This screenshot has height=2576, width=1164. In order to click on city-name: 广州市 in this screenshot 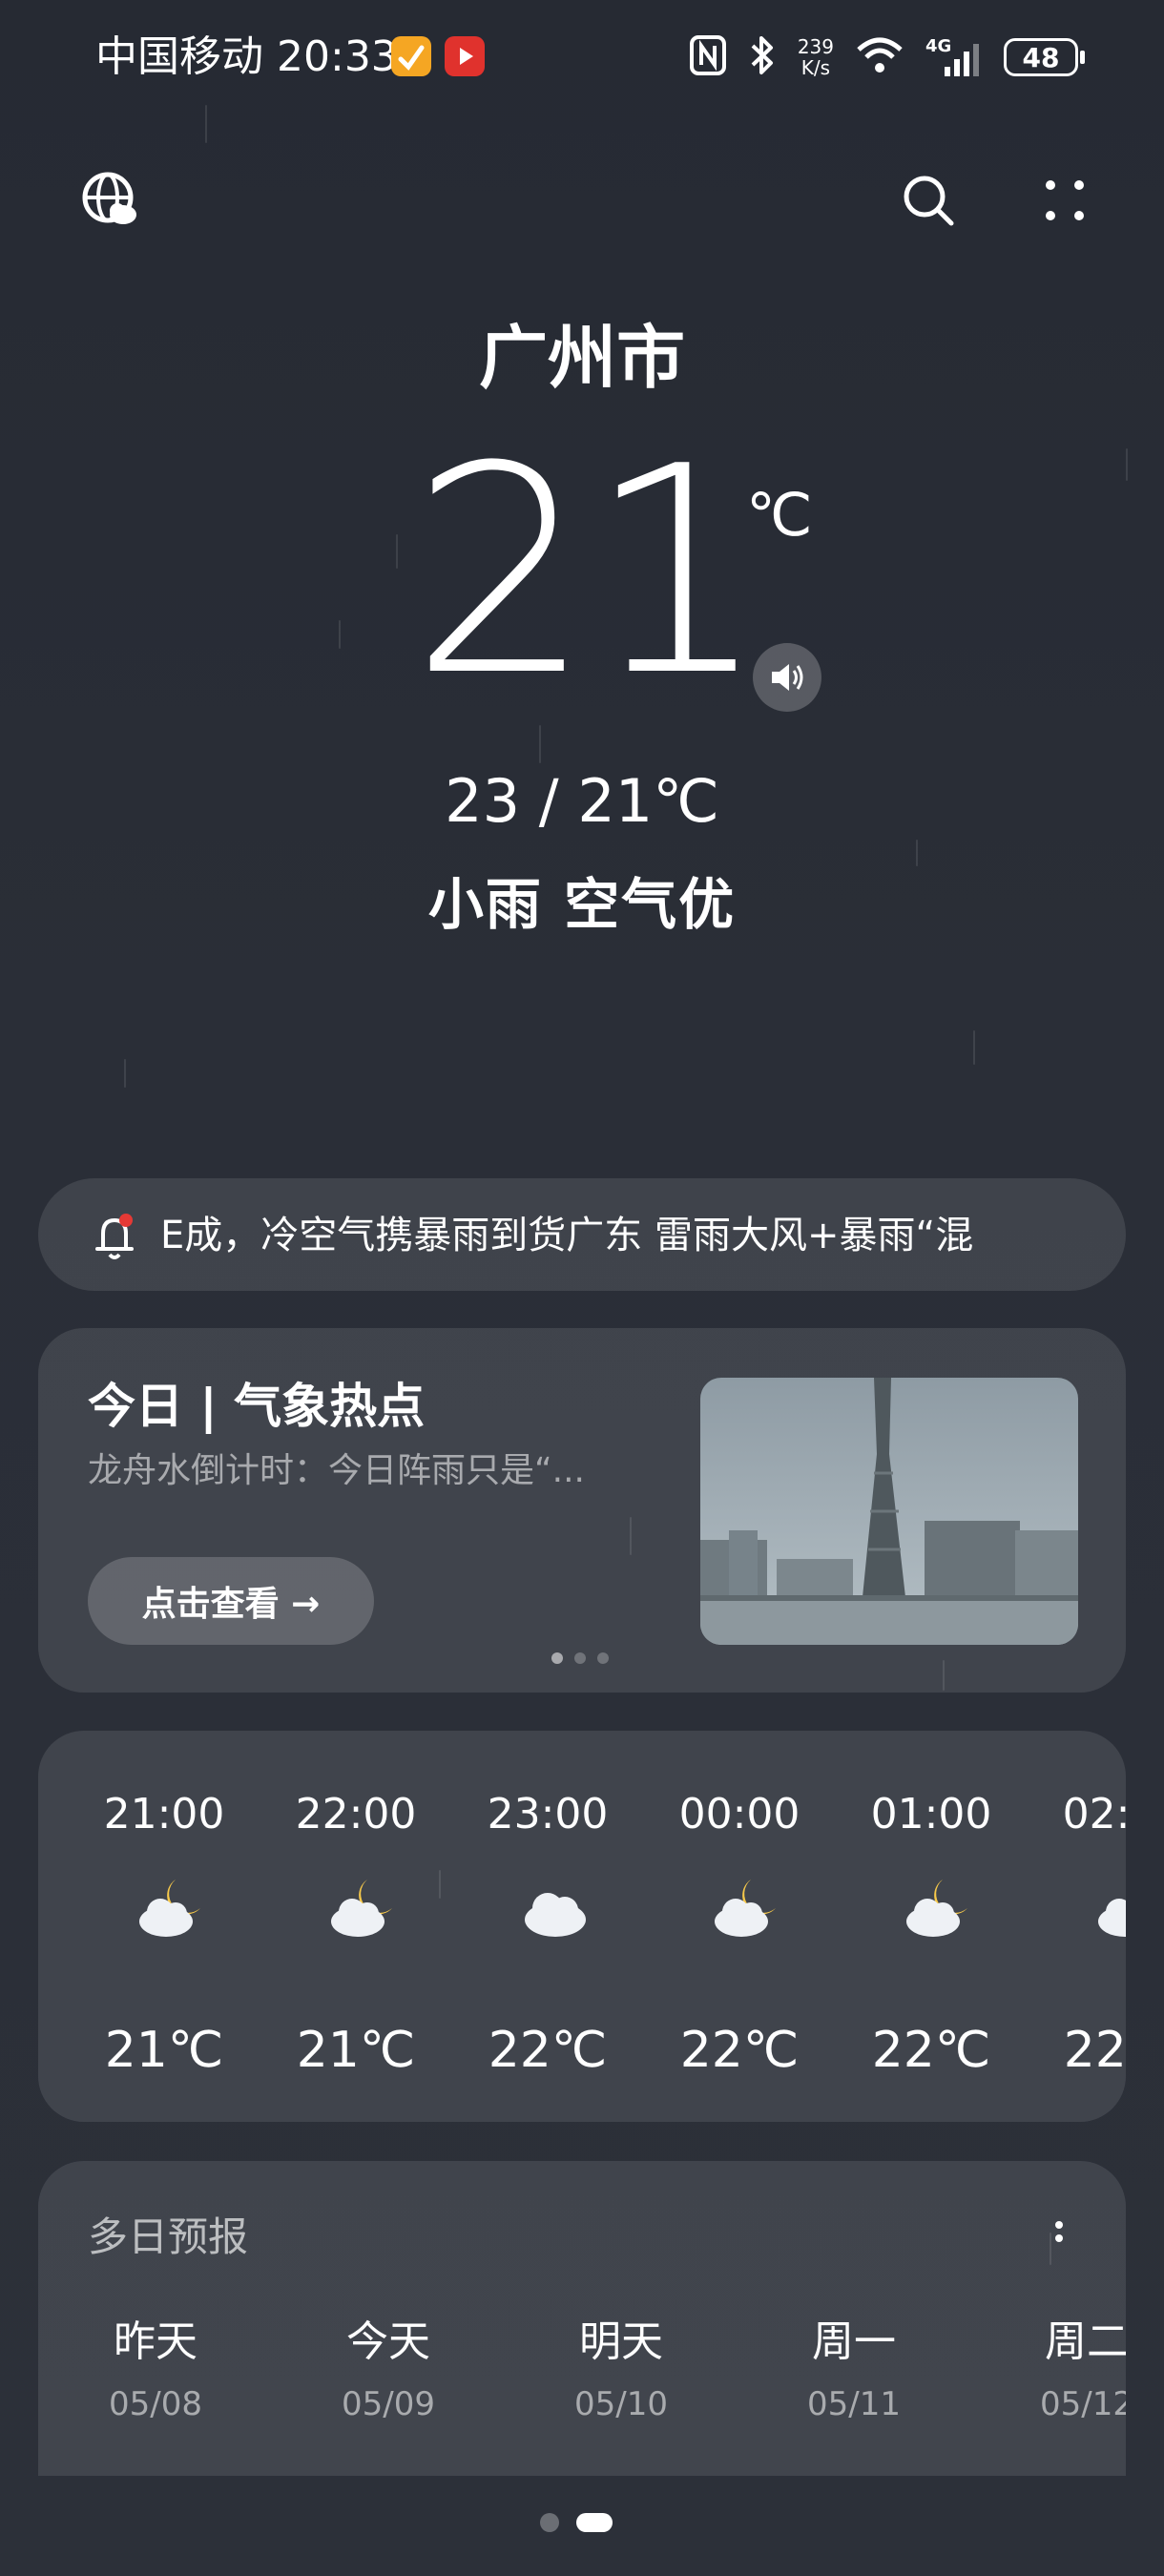, I will do `click(582, 358)`.